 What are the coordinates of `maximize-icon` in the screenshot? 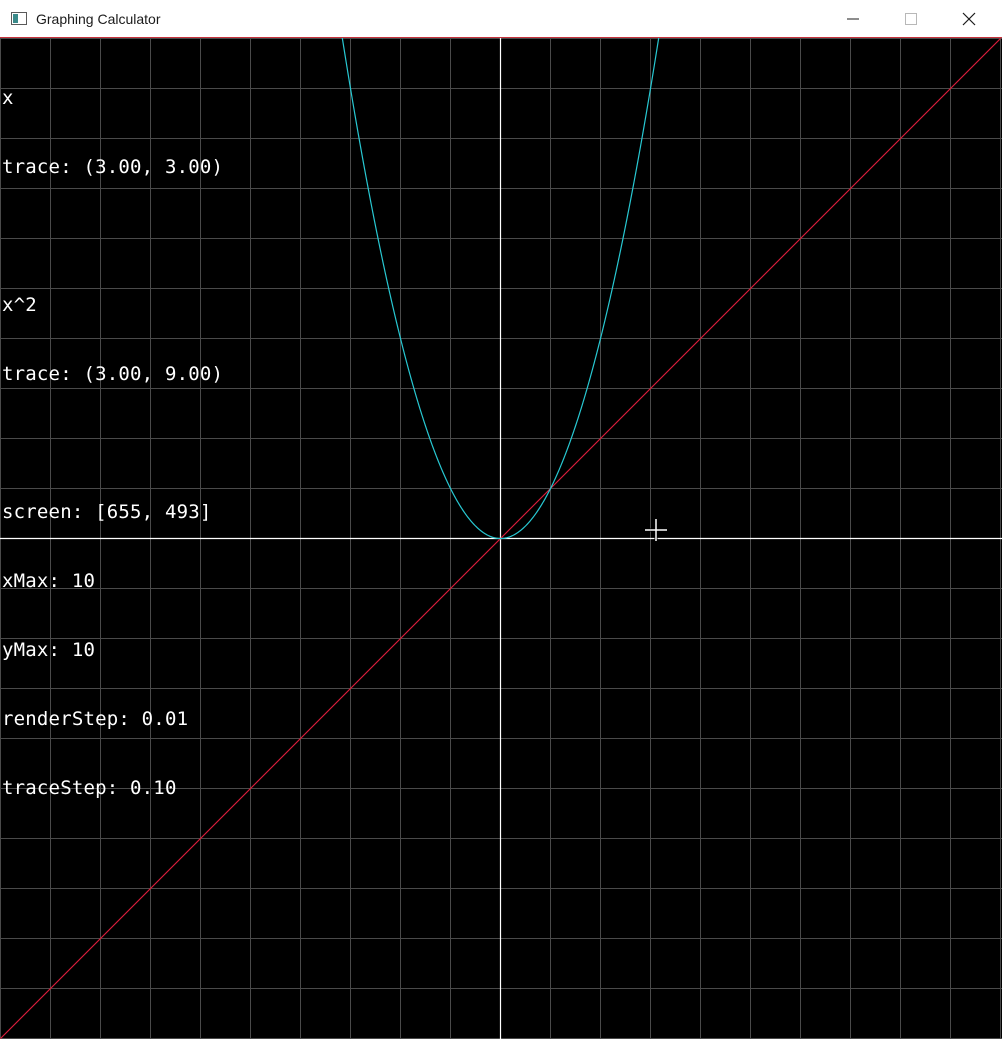 It's located at (911, 19).